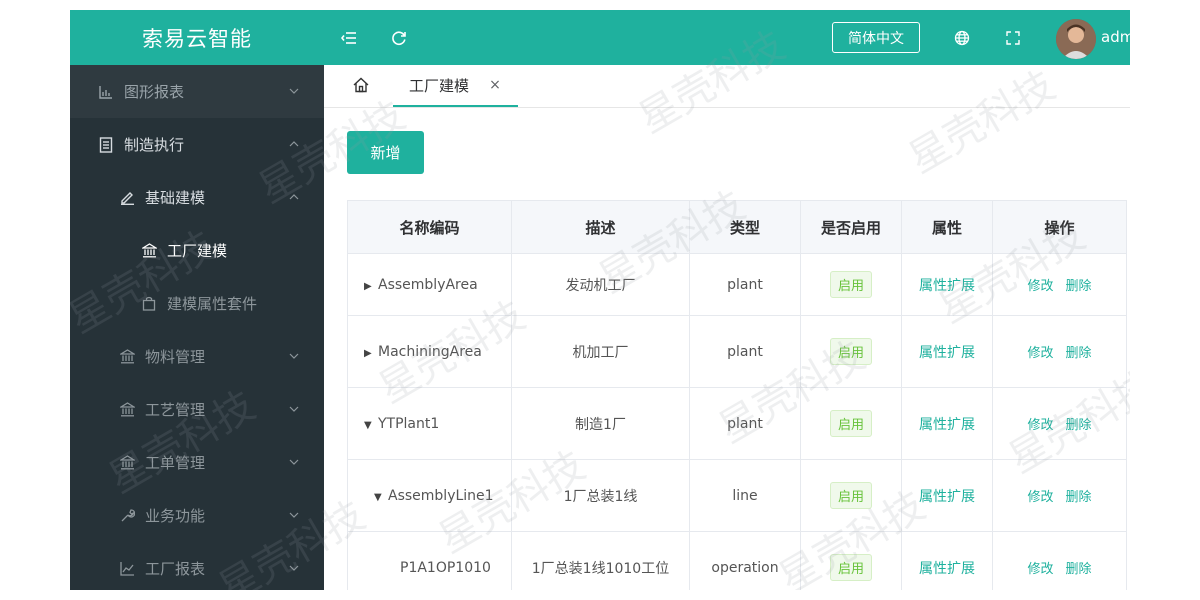 Image resolution: width=1200 pixels, height=600 pixels. What do you see at coordinates (495, 85) in the screenshot?
I see `close-icon: ×` at bounding box center [495, 85].